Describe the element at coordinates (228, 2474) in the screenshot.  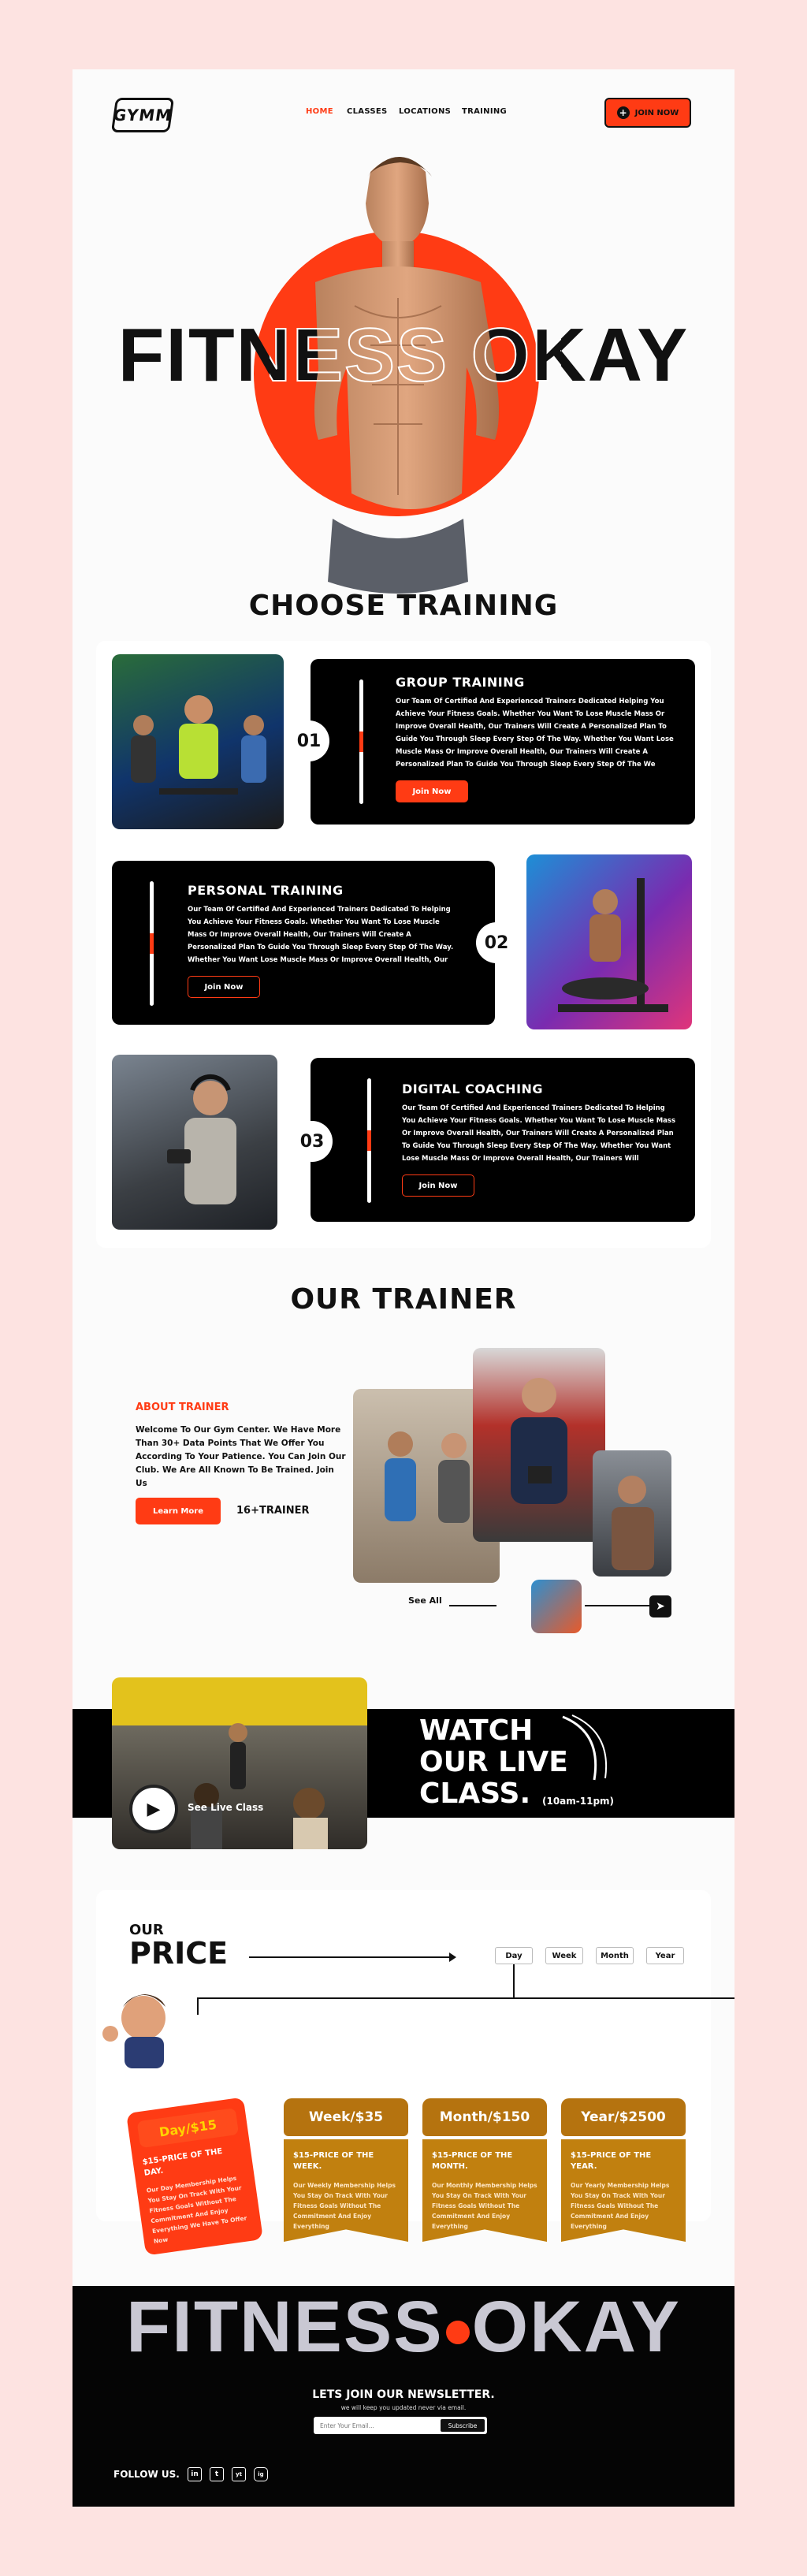
I see `social-links: in t yt ig` at that location.